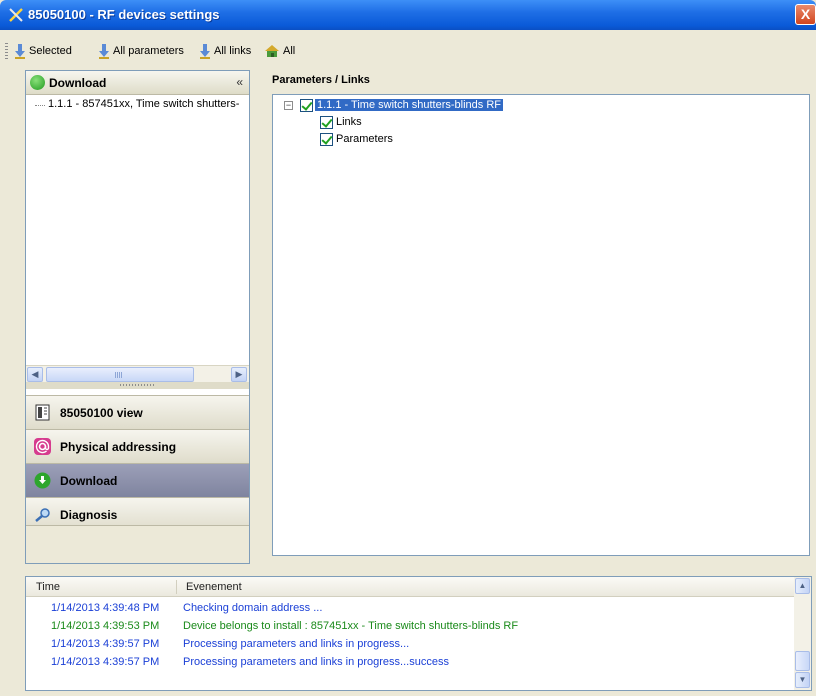 The image size is (816, 696). Describe the element at coordinates (239, 374) in the screenshot. I see `scroll-right-button: ▶` at that location.